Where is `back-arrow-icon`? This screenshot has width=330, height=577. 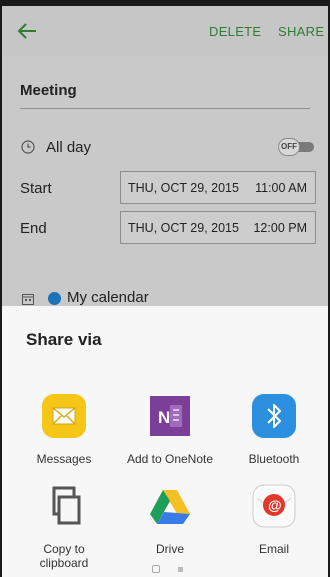
back-arrow-icon is located at coordinates (27, 31).